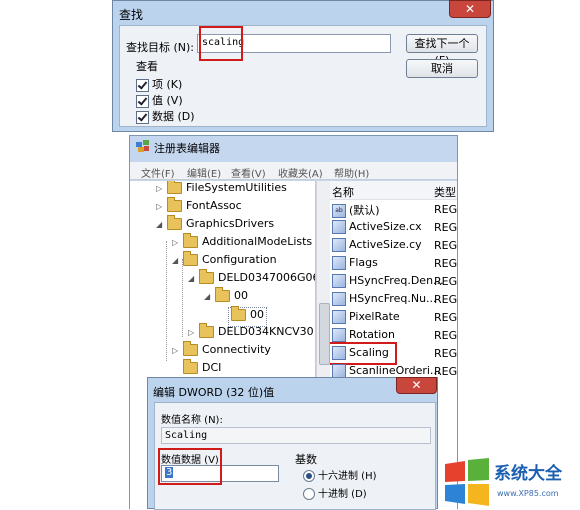 The image size is (580, 510). What do you see at coordinates (173, 116) in the screenshot?
I see `option-data-label: 数据 (D)` at bounding box center [173, 116].